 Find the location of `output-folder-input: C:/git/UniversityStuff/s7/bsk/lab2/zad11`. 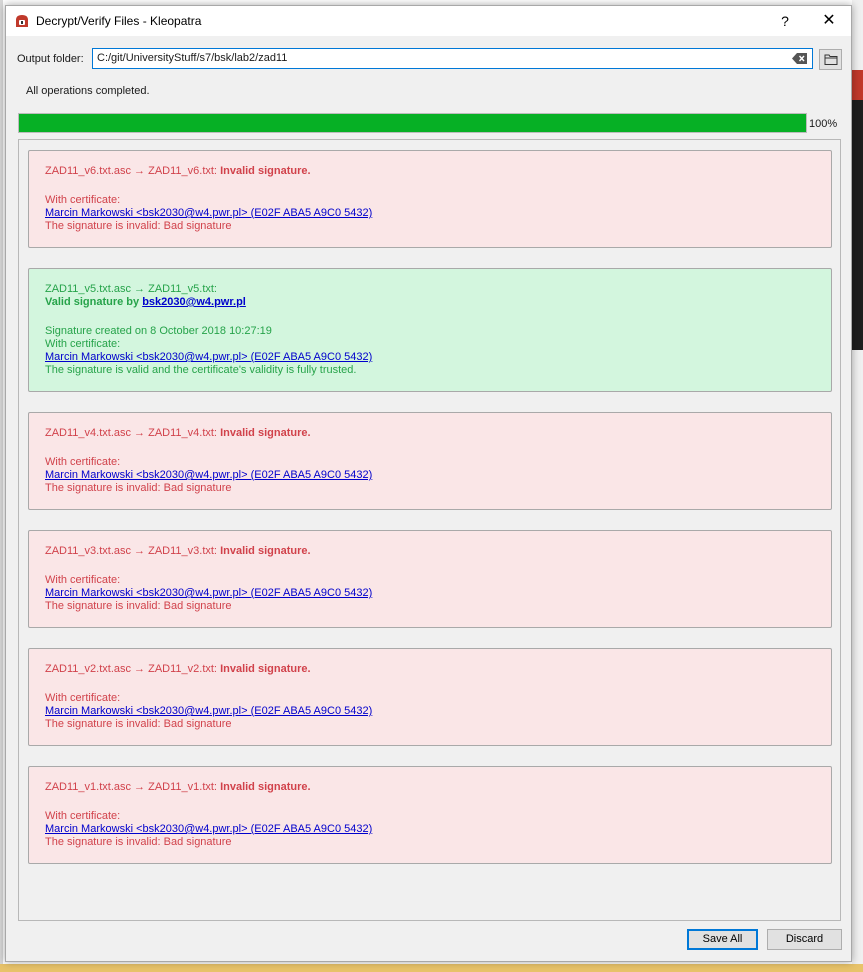

output-folder-input: C:/git/UniversityStuff/s7/bsk/lab2/zad11 is located at coordinates (452, 58).